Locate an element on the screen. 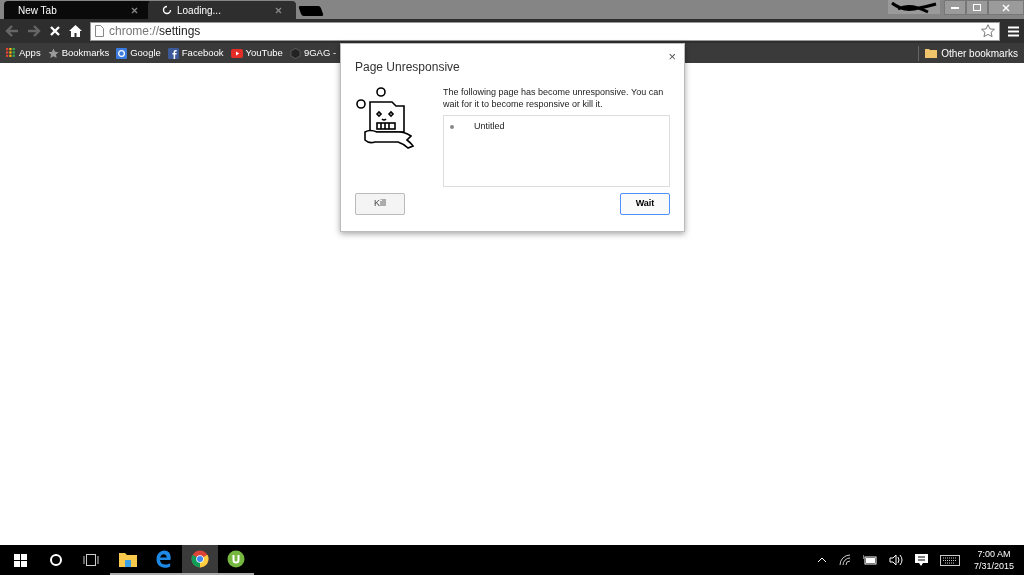  battery-icon is located at coordinates (869, 560).